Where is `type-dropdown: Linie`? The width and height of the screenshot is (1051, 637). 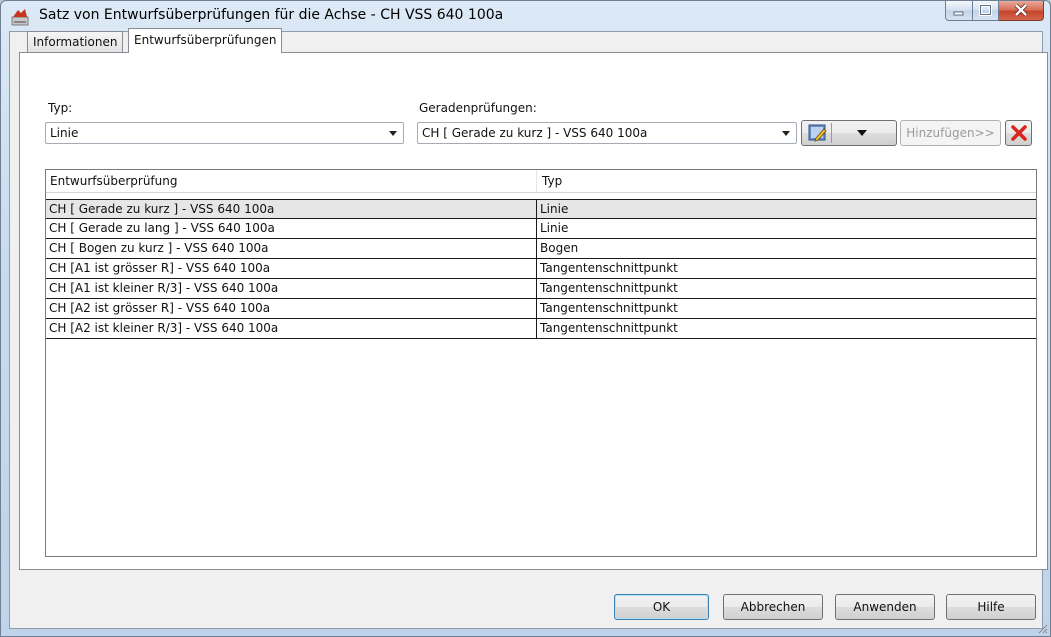 type-dropdown: Linie is located at coordinates (224, 133).